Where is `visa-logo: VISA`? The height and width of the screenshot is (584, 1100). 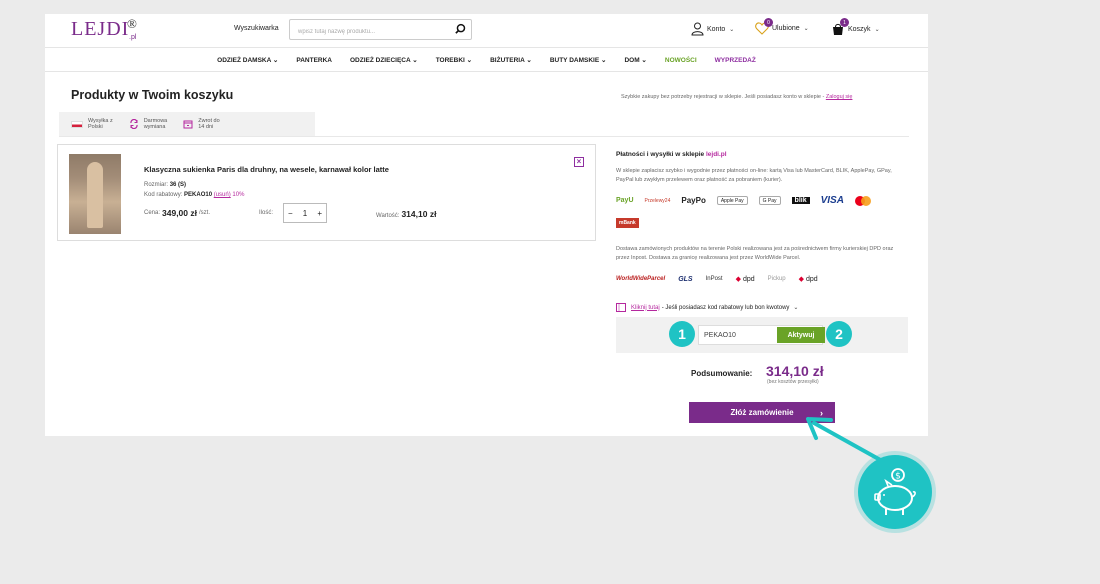 visa-logo: VISA is located at coordinates (832, 200).